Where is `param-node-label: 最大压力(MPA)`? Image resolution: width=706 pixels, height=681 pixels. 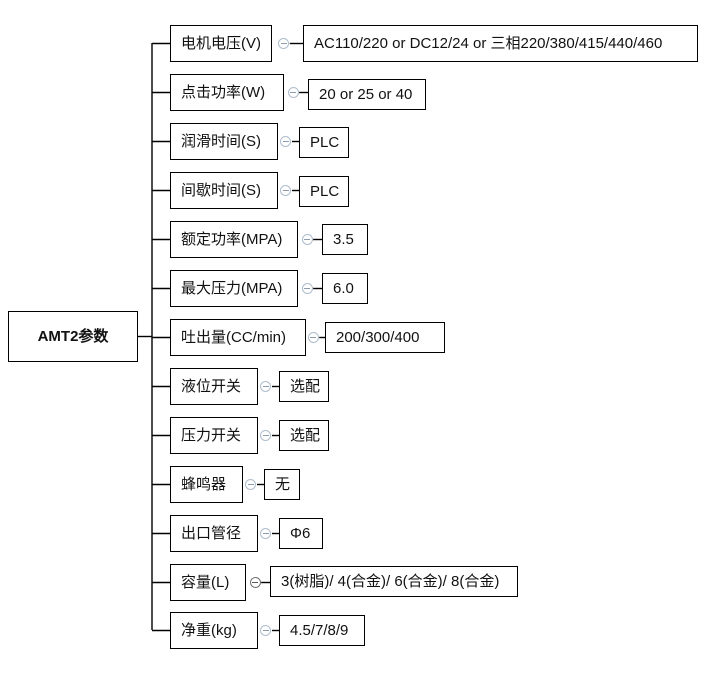 param-node-label: 最大压力(MPA) is located at coordinates (232, 288).